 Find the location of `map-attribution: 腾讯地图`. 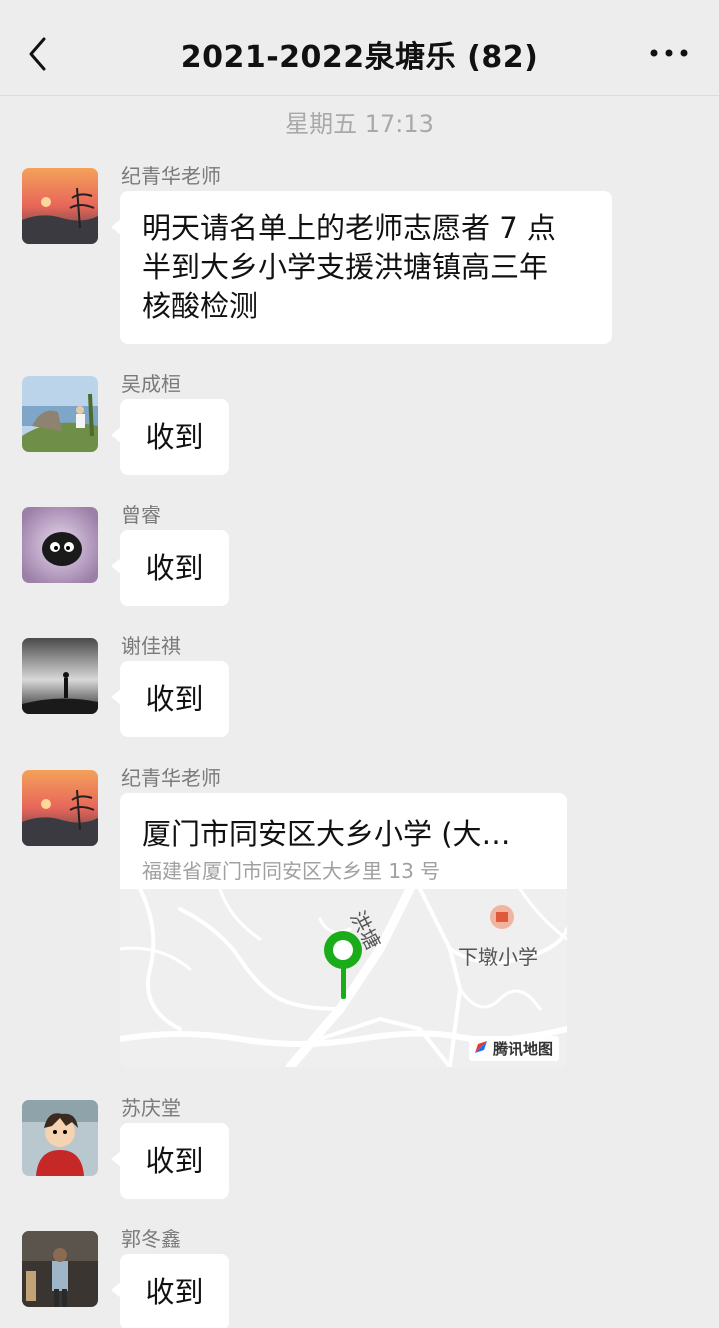

map-attribution: 腾讯地图 is located at coordinates (513, 1048).